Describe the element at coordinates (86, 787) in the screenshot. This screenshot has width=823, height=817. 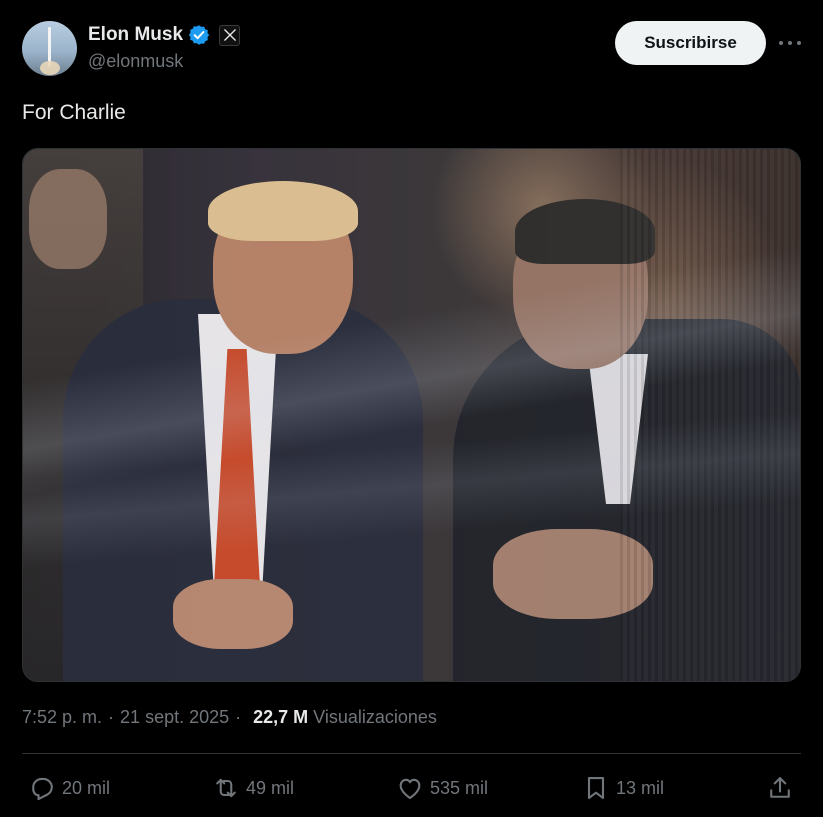
I see `reply-count: 20 mil` at that location.